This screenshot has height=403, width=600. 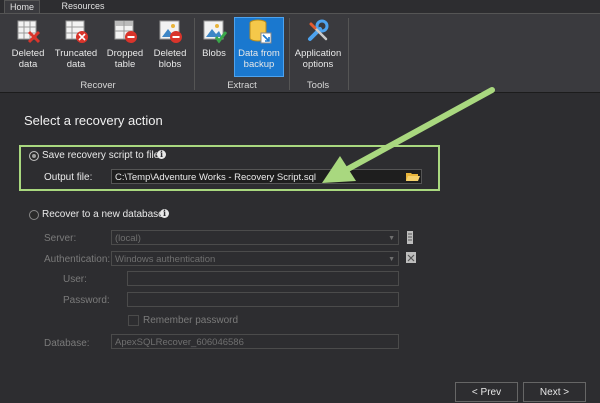 I want to click on tab-home: Home, so click(x=22, y=7).